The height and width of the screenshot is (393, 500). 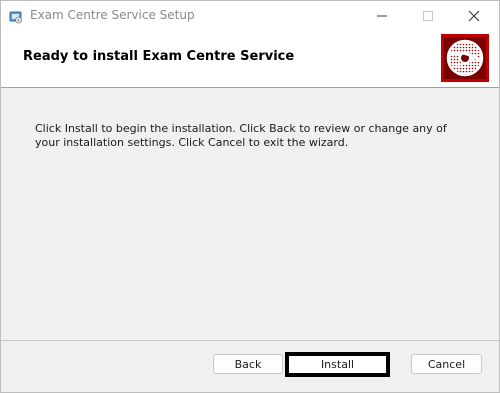 What do you see at coordinates (428, 16) in the screenshot?
I see `maximize-icon` at bounding box center [428, 16].